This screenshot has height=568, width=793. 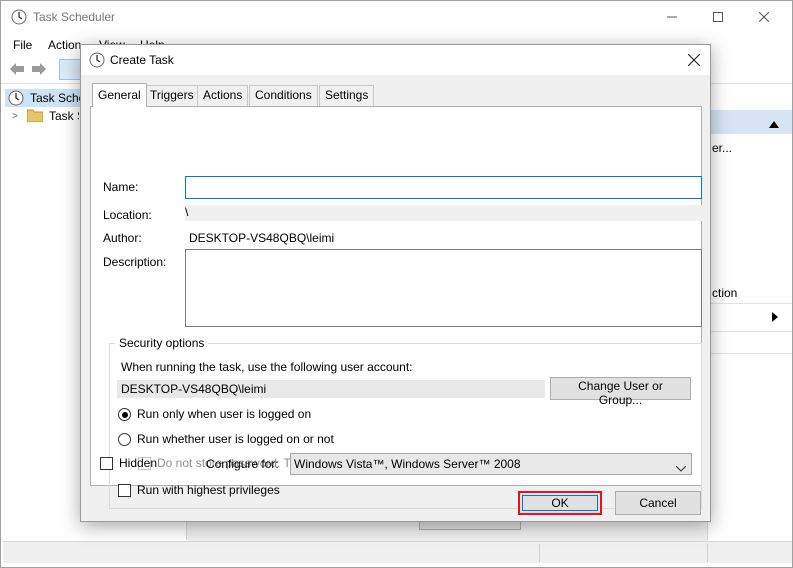 What do you see at coordinates (35, 116) in the screenshot?
I see `folder-icon` at bounding box center [35, 116].